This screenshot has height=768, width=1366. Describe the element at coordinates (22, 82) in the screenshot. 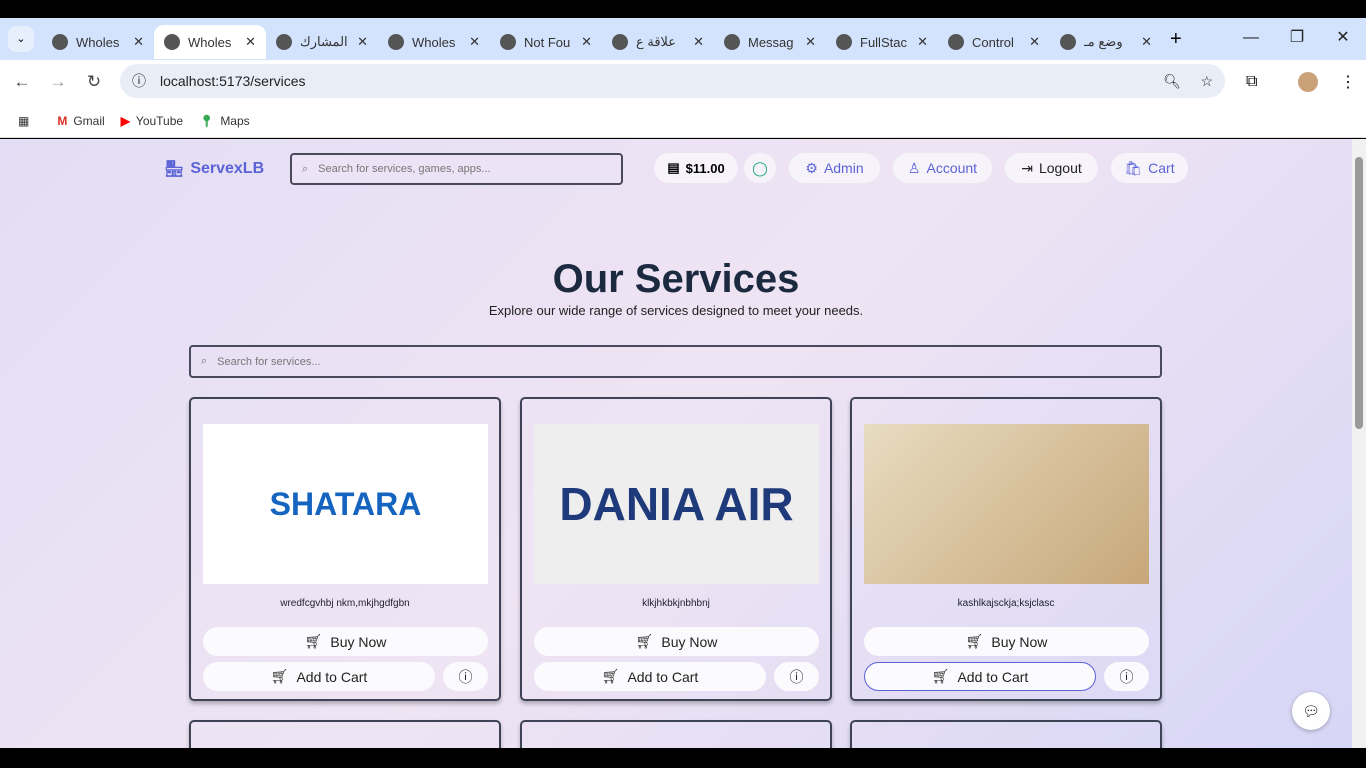

I see `back-icon: ←` at that location.